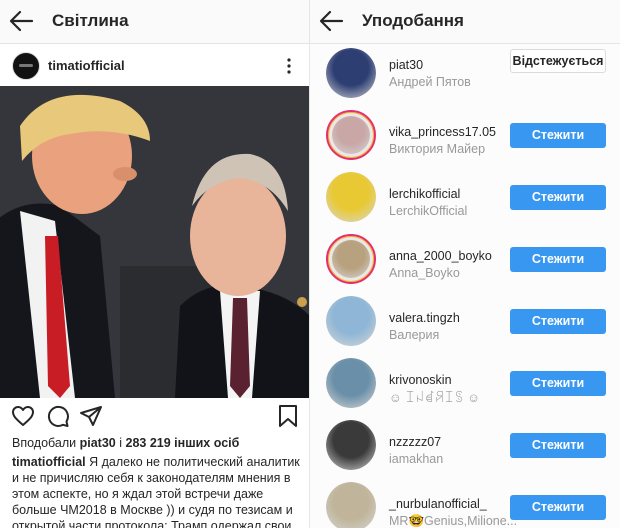 The image size is (620, 528). What do you see at coordinates (465, 22) in the screenshot?
I see `likes-header-bar: Уподобання` at bounding box center [465, 22].